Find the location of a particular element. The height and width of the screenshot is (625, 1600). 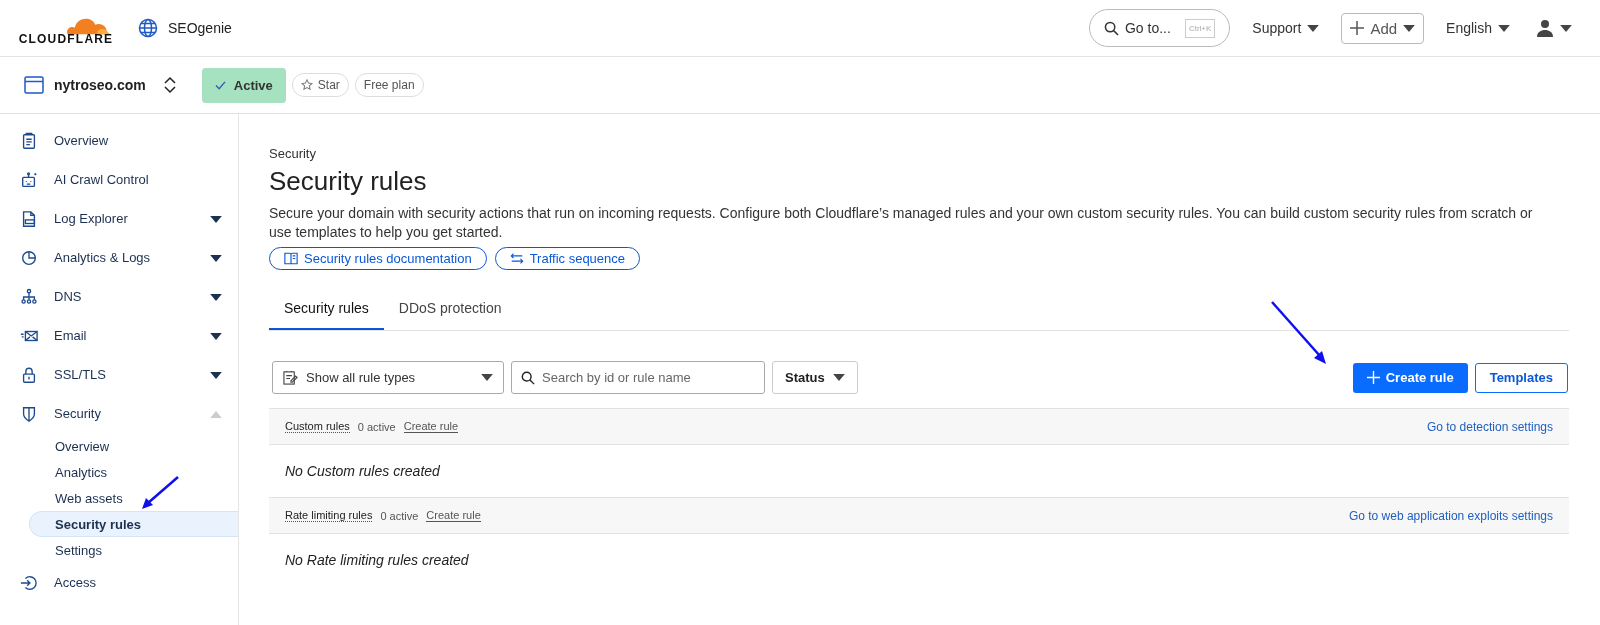

cloudflare-logo: CLOUDFLARE is located at coordinates (66, 28).